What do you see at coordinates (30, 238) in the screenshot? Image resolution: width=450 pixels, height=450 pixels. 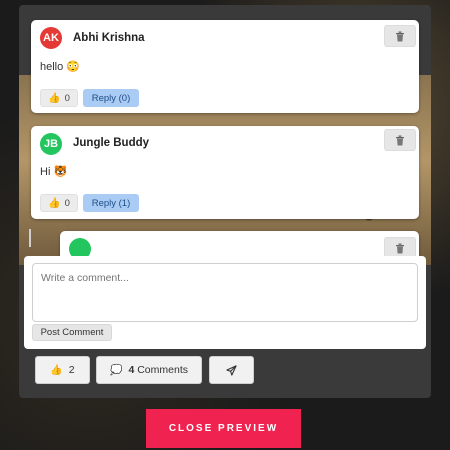 I see `reply-thread-line` at bounding box center [30, 238].